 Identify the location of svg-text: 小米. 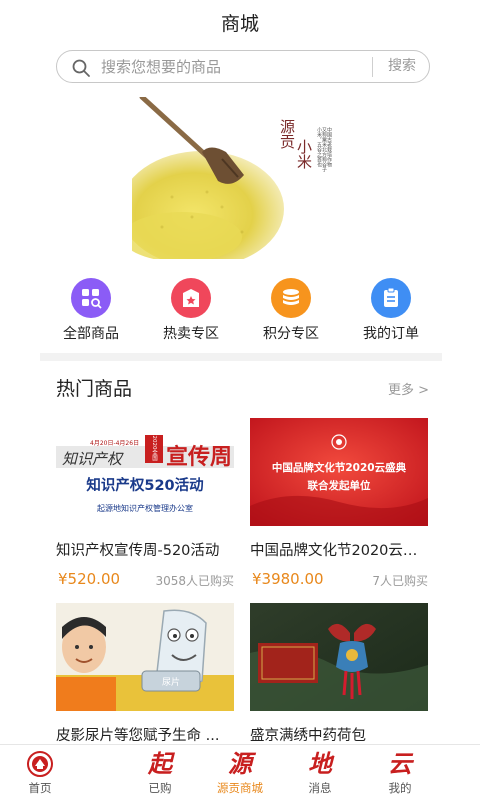
(304, 154).